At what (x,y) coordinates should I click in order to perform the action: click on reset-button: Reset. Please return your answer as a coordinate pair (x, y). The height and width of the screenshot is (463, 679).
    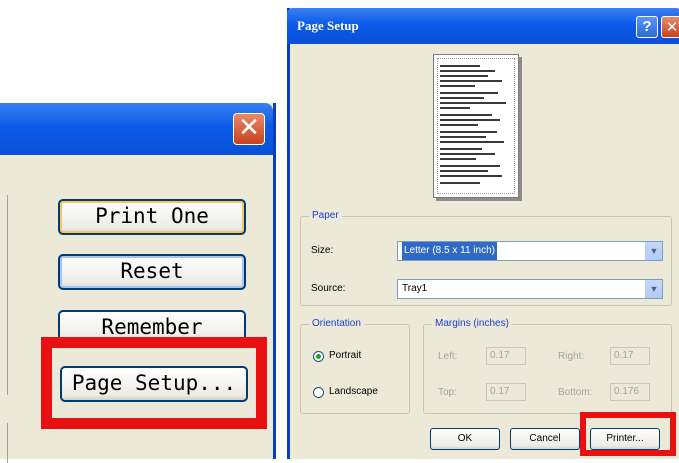
    Looking at the image, I should click on (152, 272).